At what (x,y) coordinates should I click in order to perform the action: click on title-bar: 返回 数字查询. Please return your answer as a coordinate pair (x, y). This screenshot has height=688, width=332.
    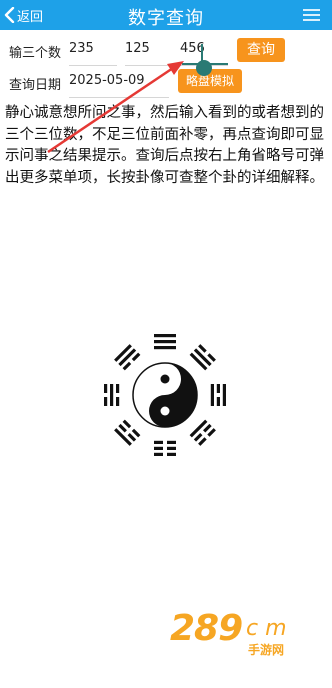
    Looking at the image, I should click on (166, 15).